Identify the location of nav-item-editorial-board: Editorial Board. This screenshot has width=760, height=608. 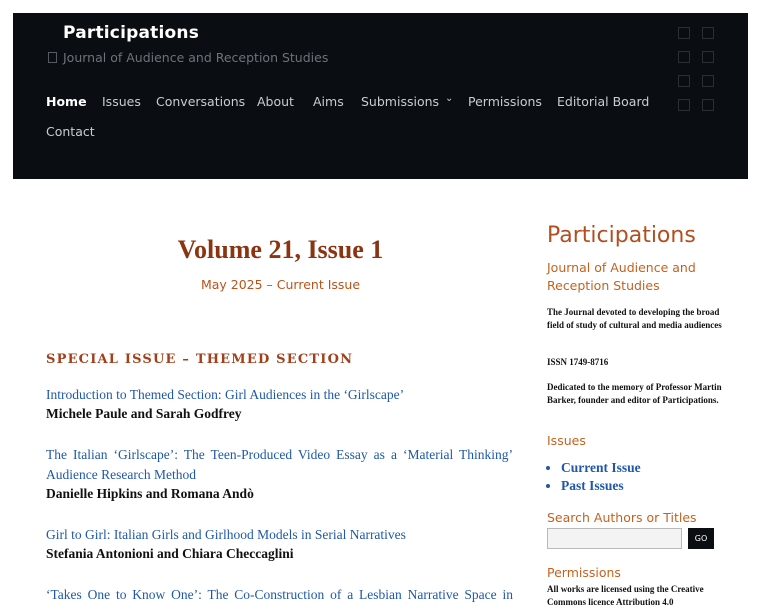
(603, 101).